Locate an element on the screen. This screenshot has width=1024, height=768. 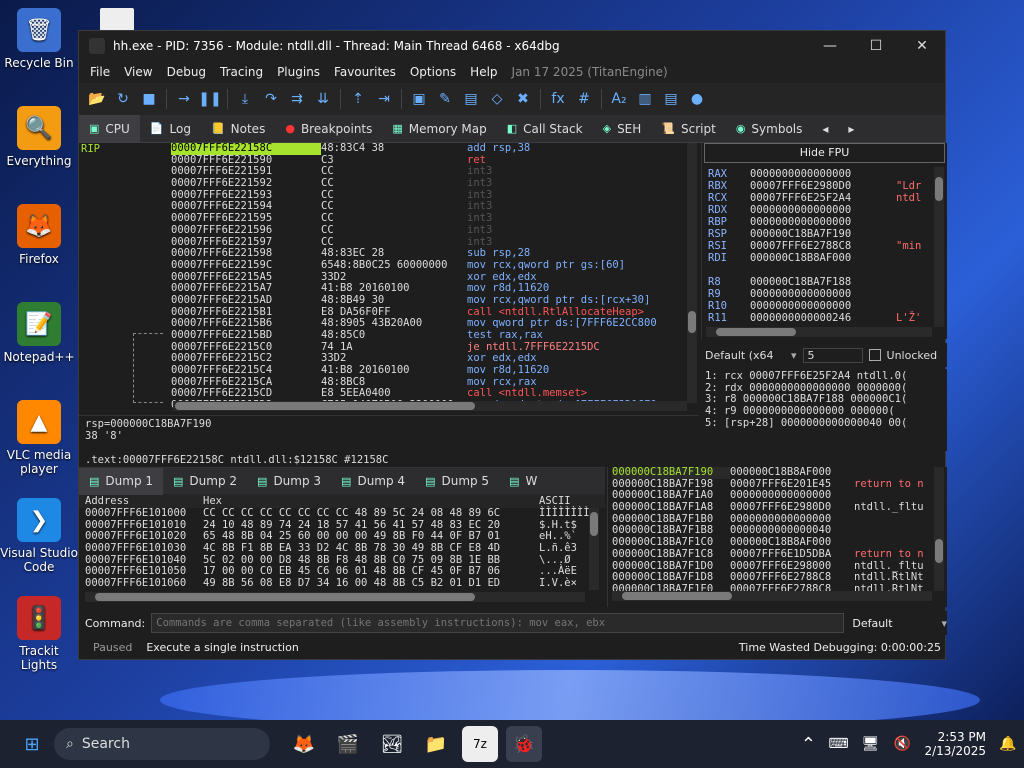
stack-row: 000000C18BA7F190 000000C18B8AF000 is located at coordinates (777, 473).